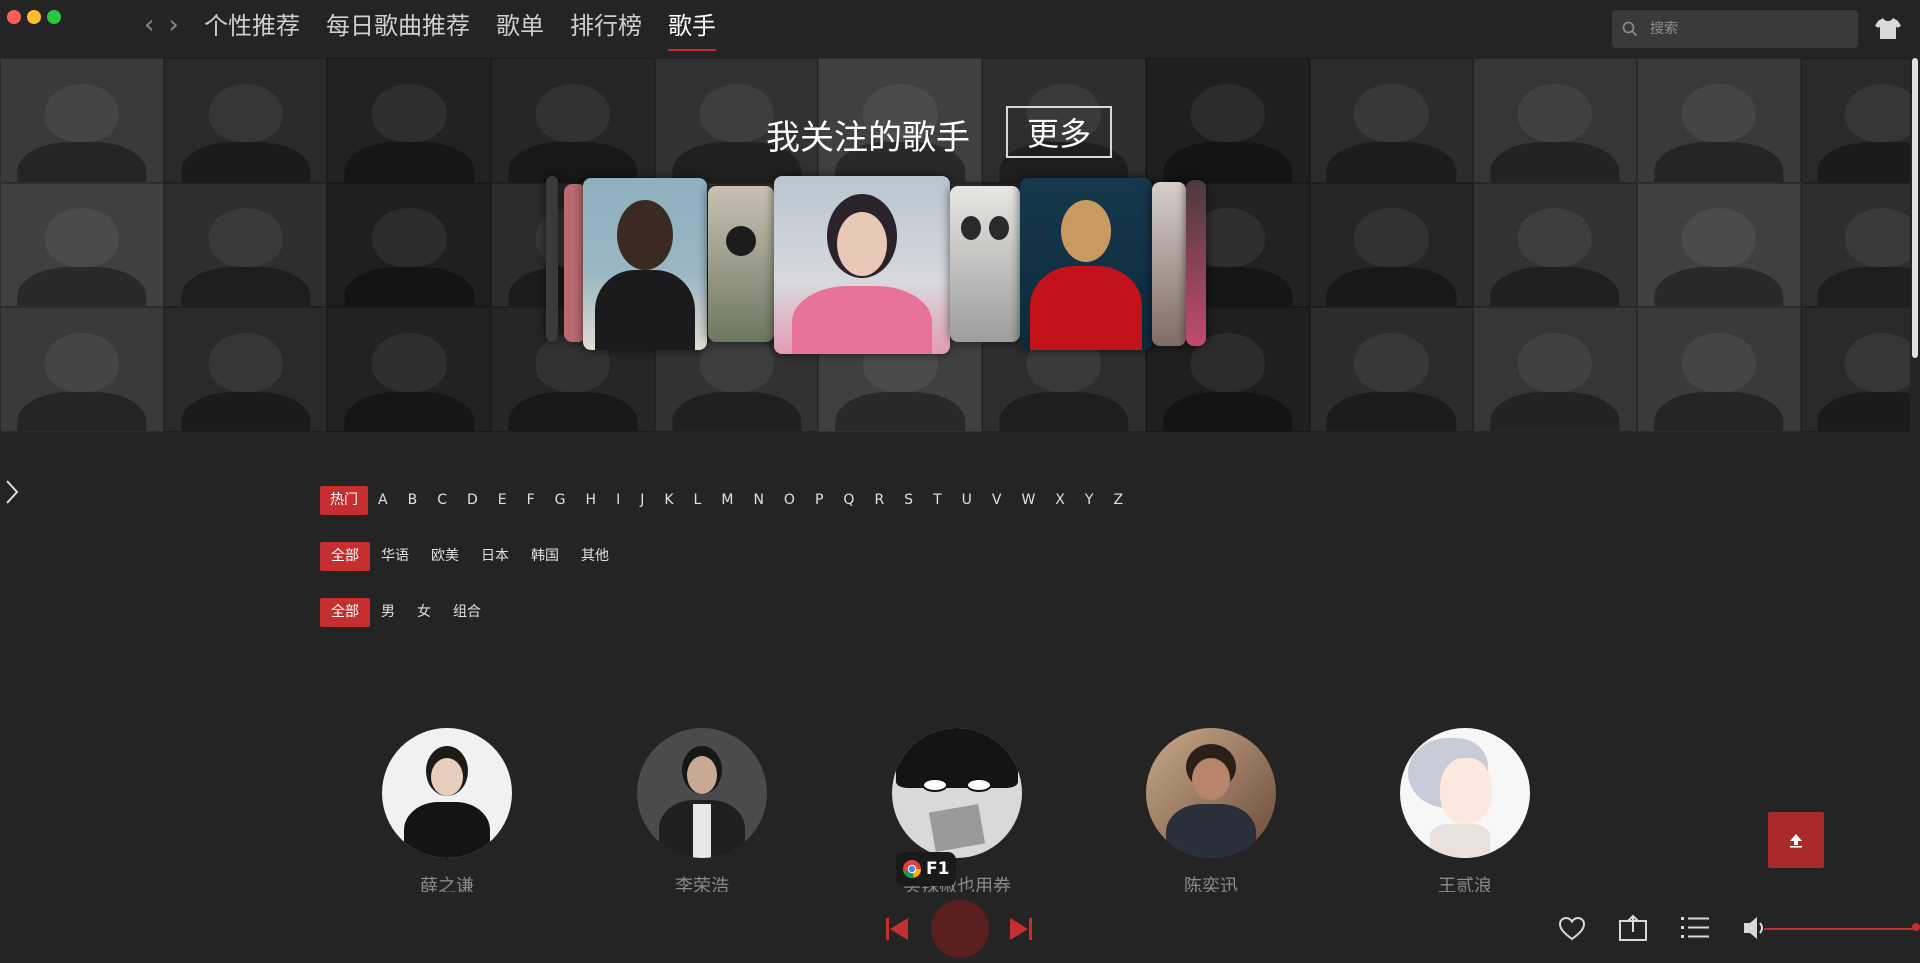 The height and width of the screenshot is (963, 1920). I want to click on letter-filter-chip: H, so click(591, 500).